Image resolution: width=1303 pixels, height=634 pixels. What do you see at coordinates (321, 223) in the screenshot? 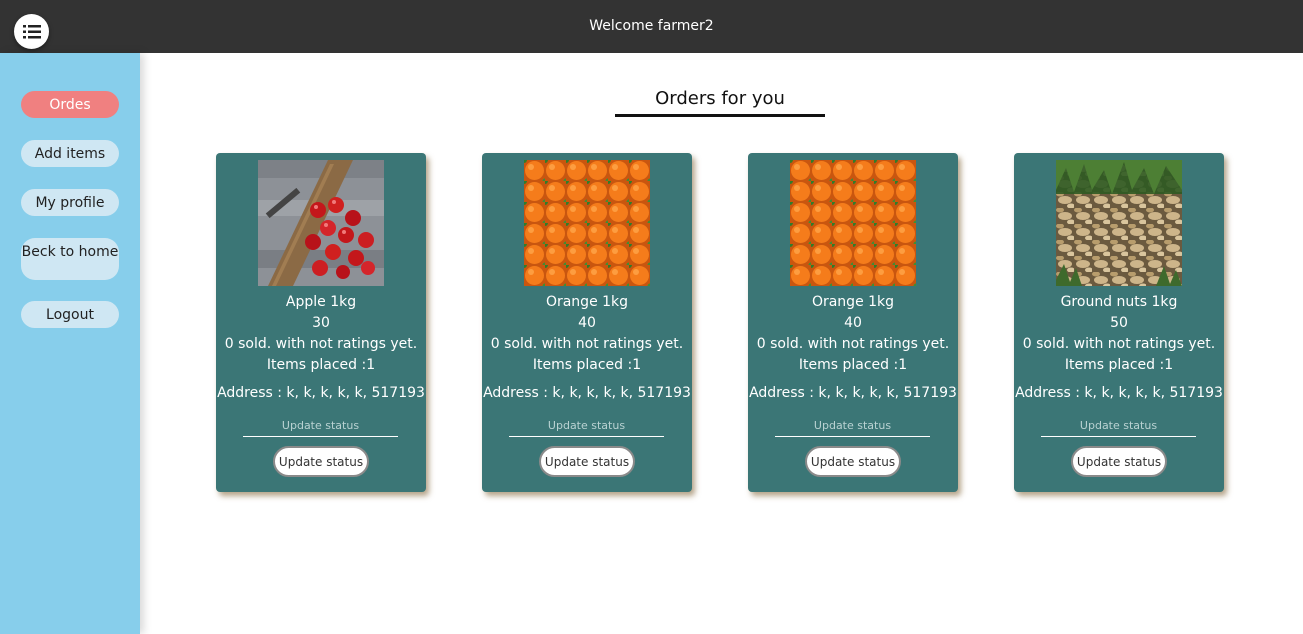
I see `apple-image` at bounding box center [321, 223].